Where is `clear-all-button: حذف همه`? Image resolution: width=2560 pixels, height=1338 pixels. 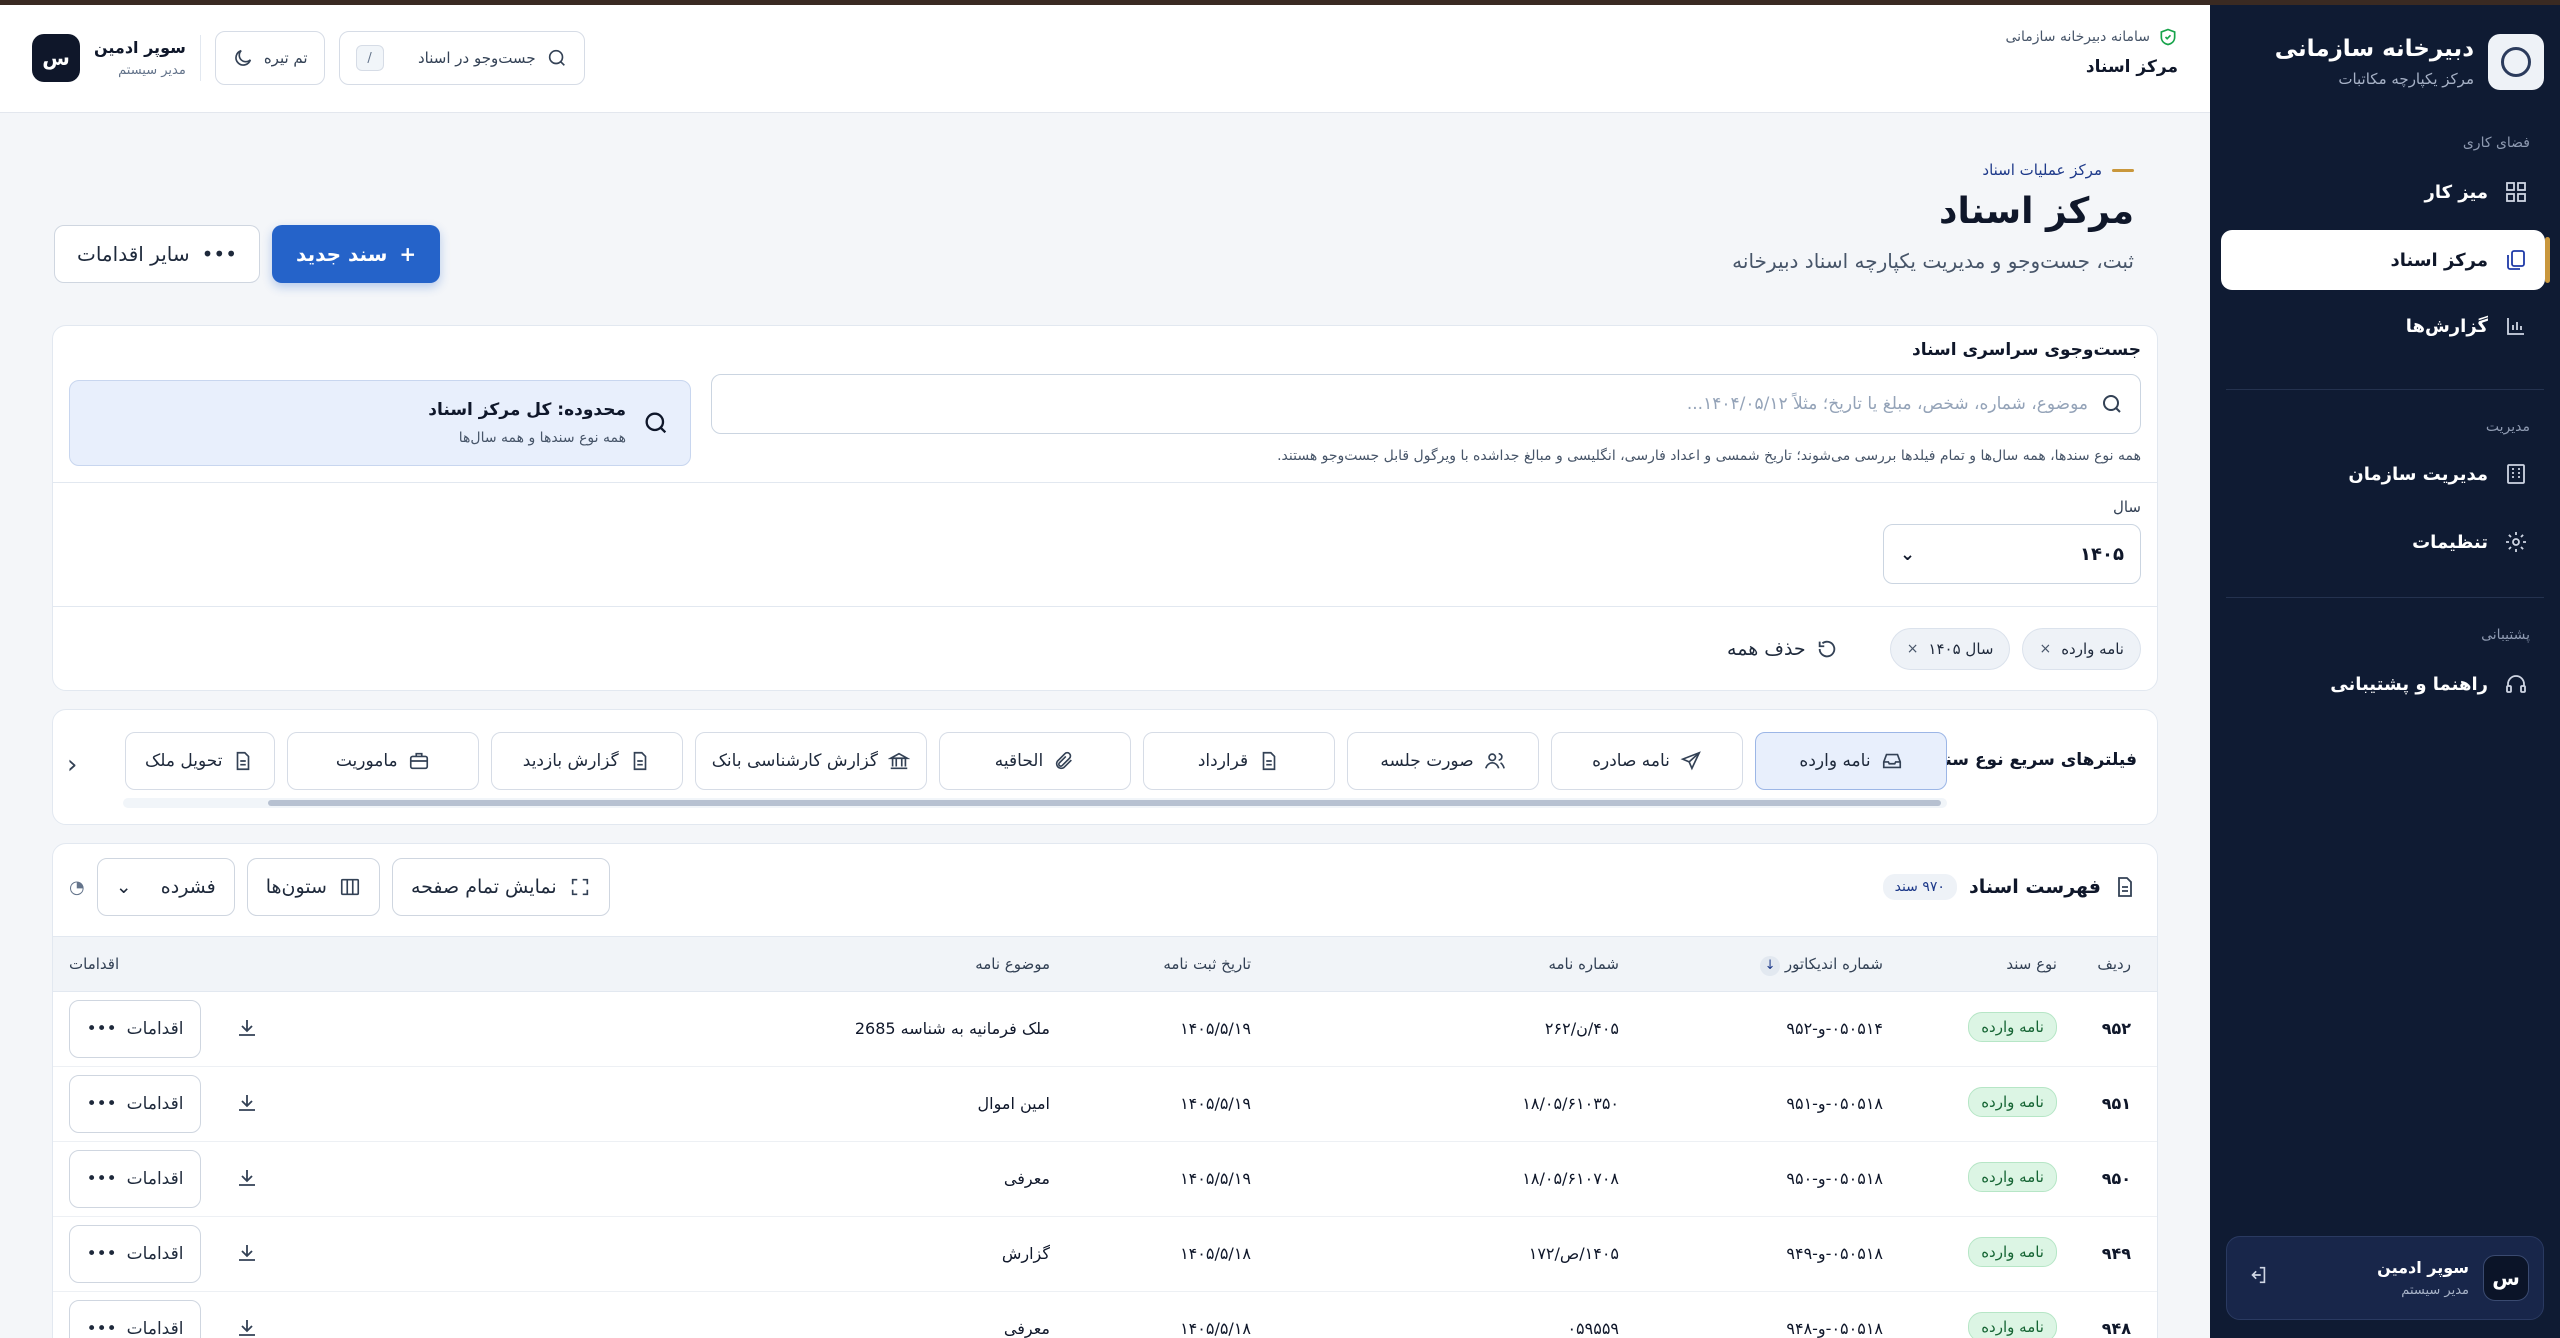
clear-all-button: حذف همه is located at coordinates (1782, 649).